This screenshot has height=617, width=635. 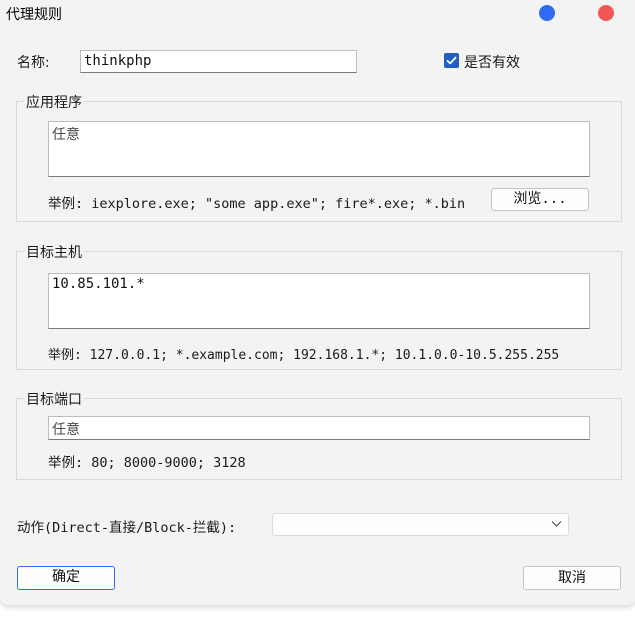 I want to click on checkmark-icon, so click(x=451, y=60).